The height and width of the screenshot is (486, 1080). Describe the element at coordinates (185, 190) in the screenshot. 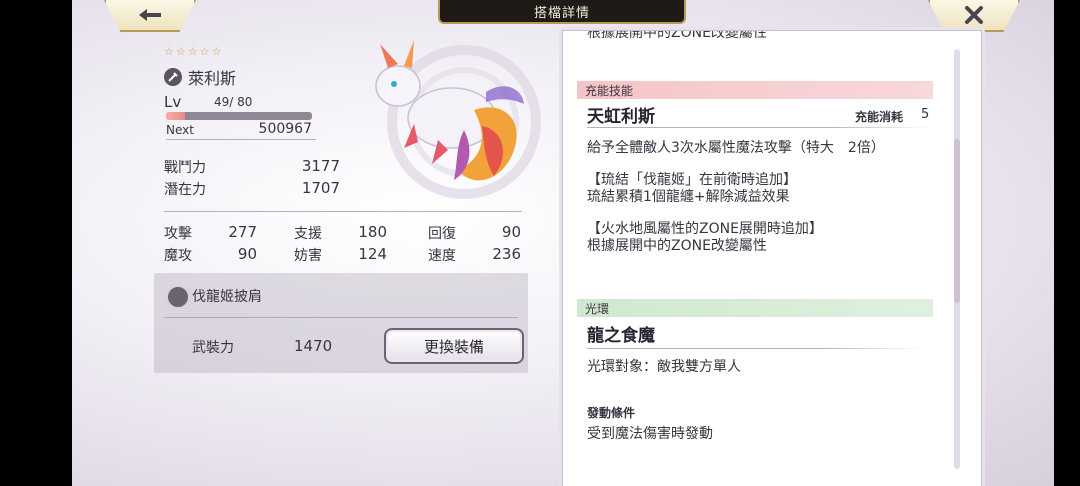

I see `potential-label: 潛在力` at that location.